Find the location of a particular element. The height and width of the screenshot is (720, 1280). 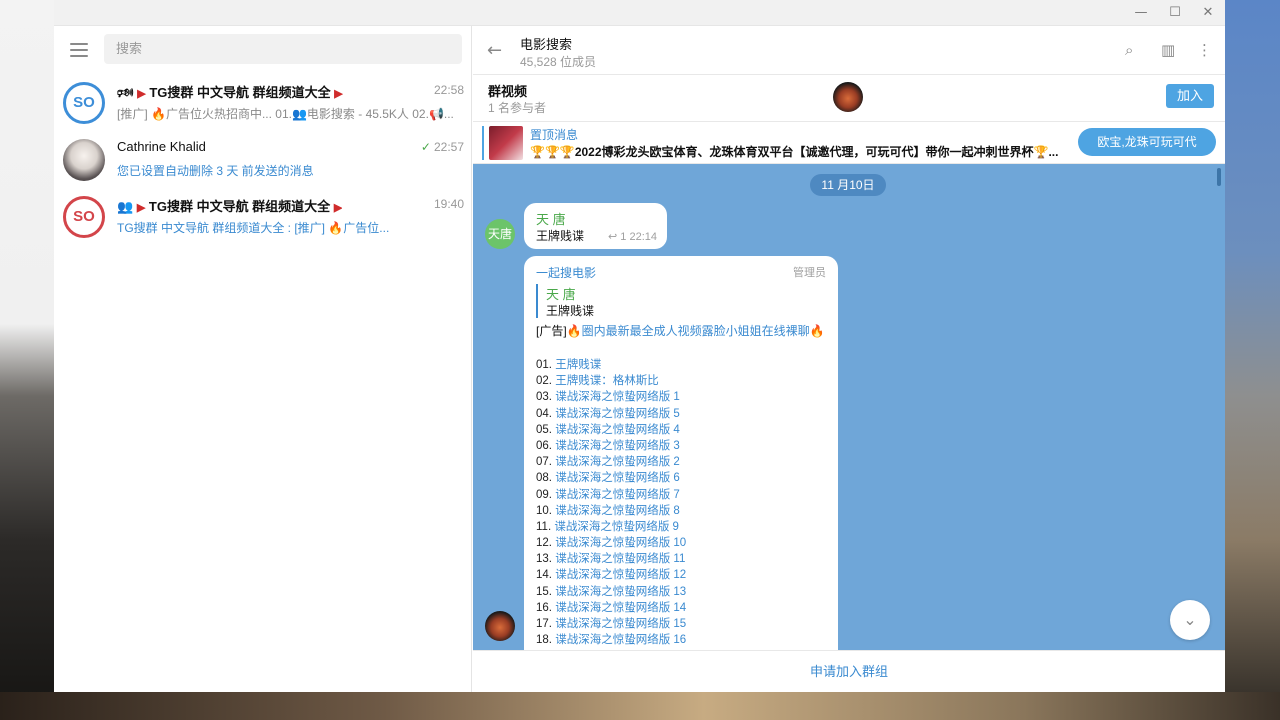

group-icon: 👥 is located at coordinates (125, 206).